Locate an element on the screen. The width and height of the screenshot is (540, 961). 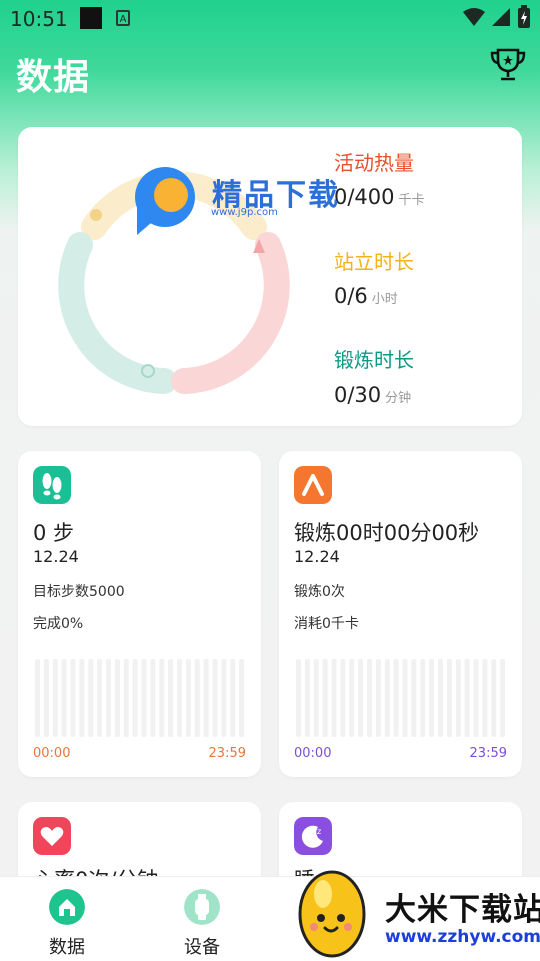
steps-goal: 目标步数5000 is located at coordinates (79, 592).